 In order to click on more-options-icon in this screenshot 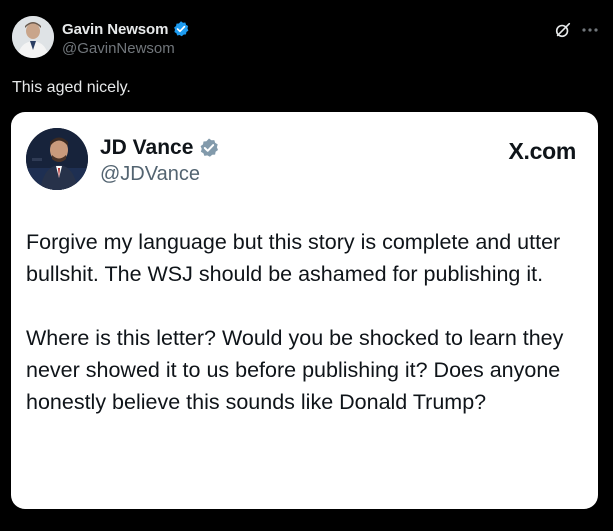, I will do `click(590, 30)`.